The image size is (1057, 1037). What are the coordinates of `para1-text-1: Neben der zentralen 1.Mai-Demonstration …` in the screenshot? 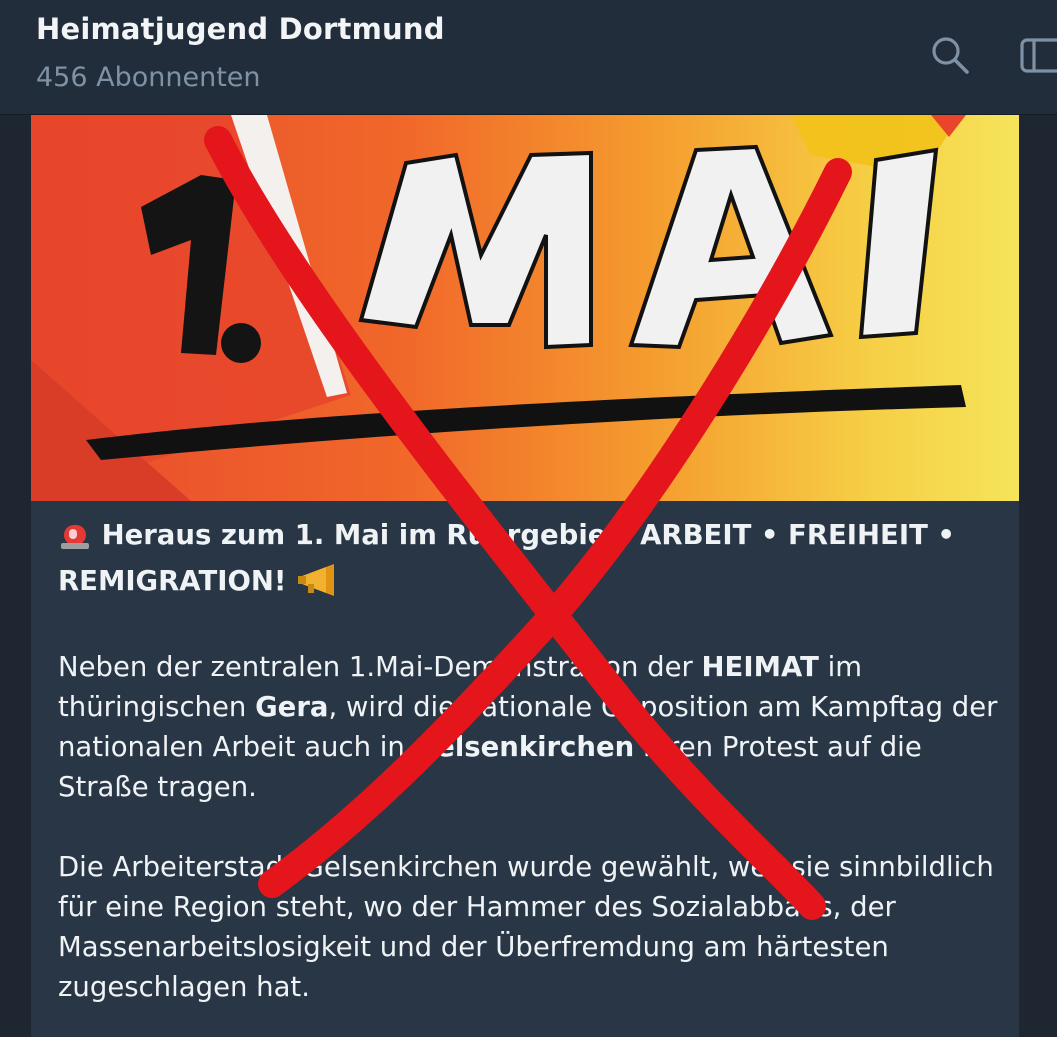 It's located at (380, 667).